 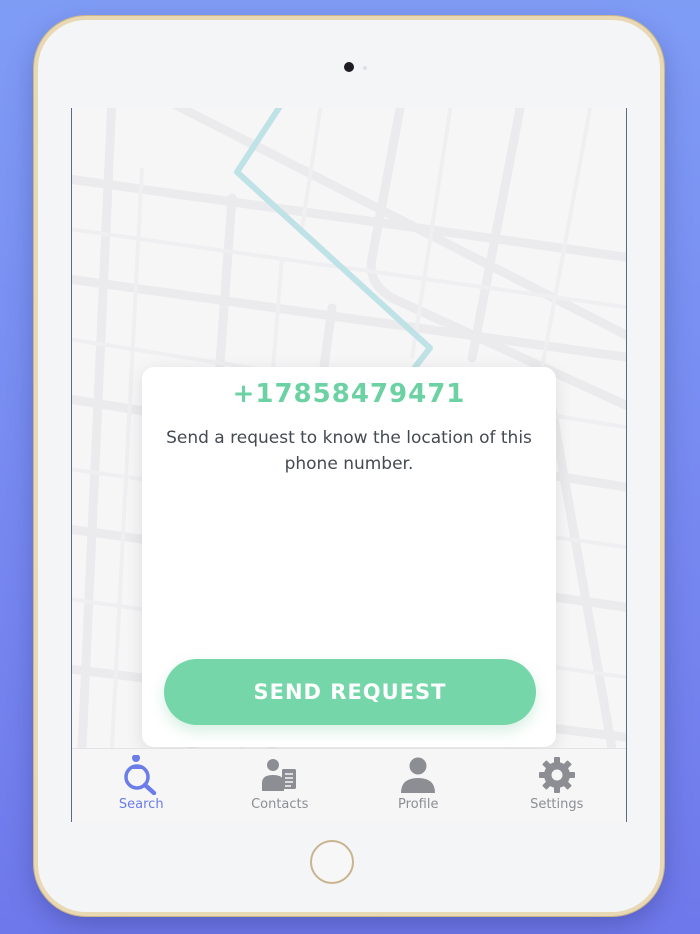 I want to click on tab-profile: Profile, so click(x=418, y=785).